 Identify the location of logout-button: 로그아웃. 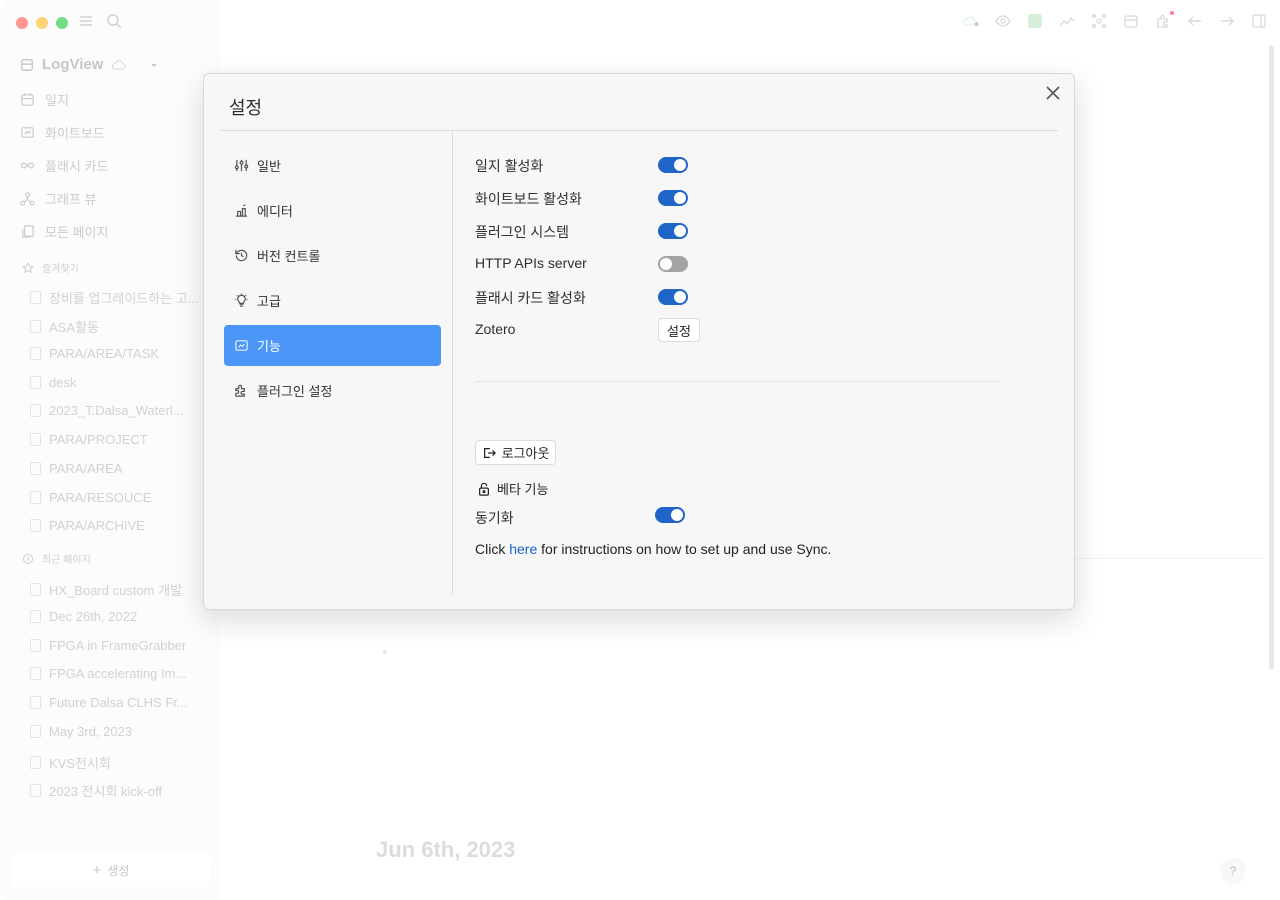
(515, 452).